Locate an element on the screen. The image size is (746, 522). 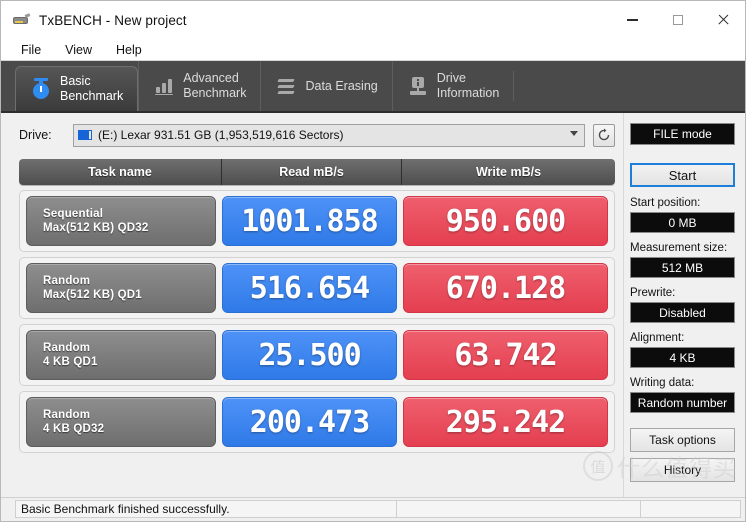
minimize-button is located at coordinates (632, 20).